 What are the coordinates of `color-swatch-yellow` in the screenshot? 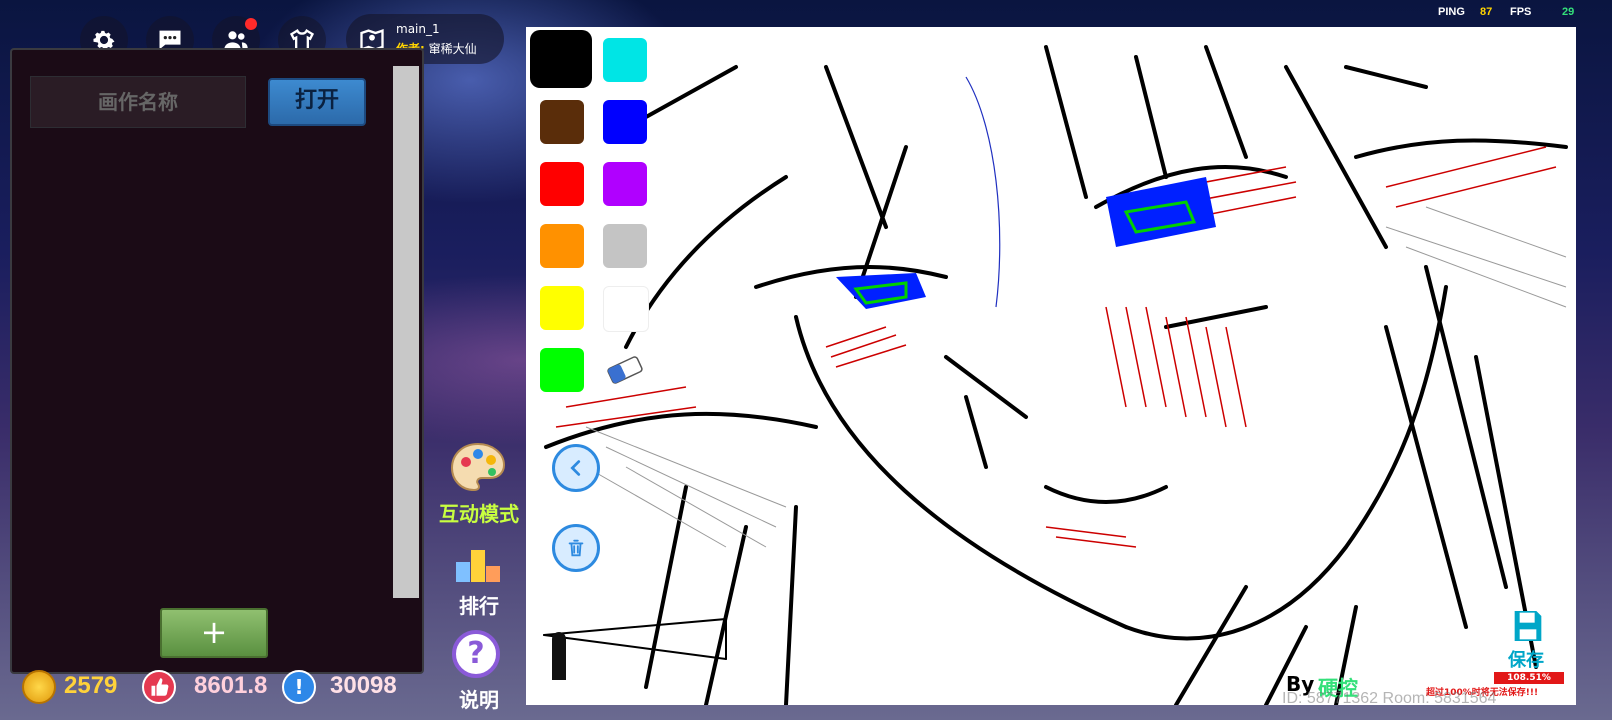 It's located at (562, 308).